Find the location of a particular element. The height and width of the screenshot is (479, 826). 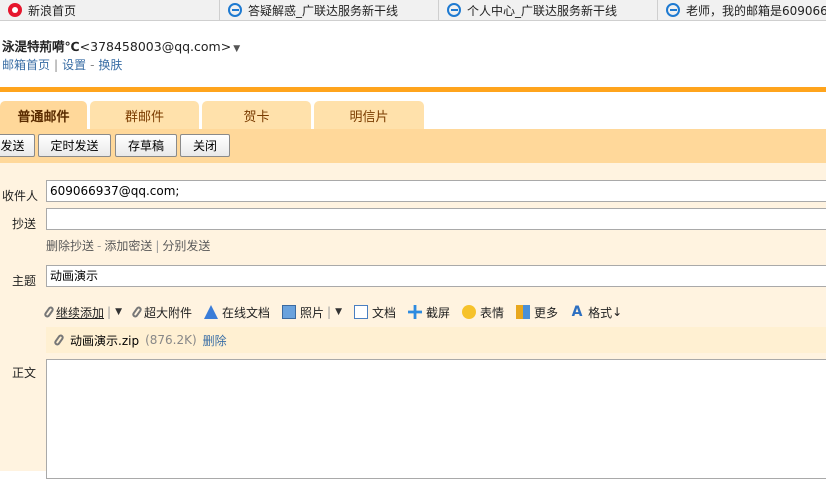

account-nickname: 泳湜特荊嗬℃ is located at coordinates (41, 46).